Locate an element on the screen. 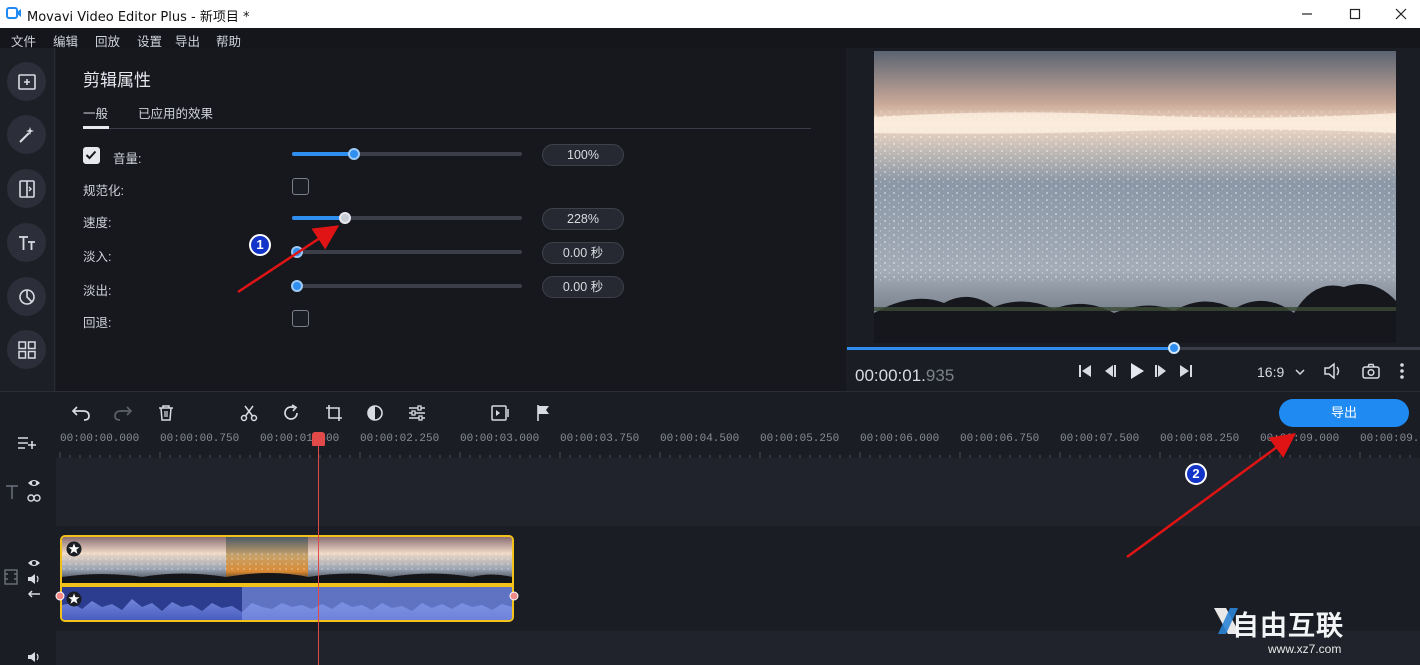  app-logo-icon is located at coordinates (13, 13).